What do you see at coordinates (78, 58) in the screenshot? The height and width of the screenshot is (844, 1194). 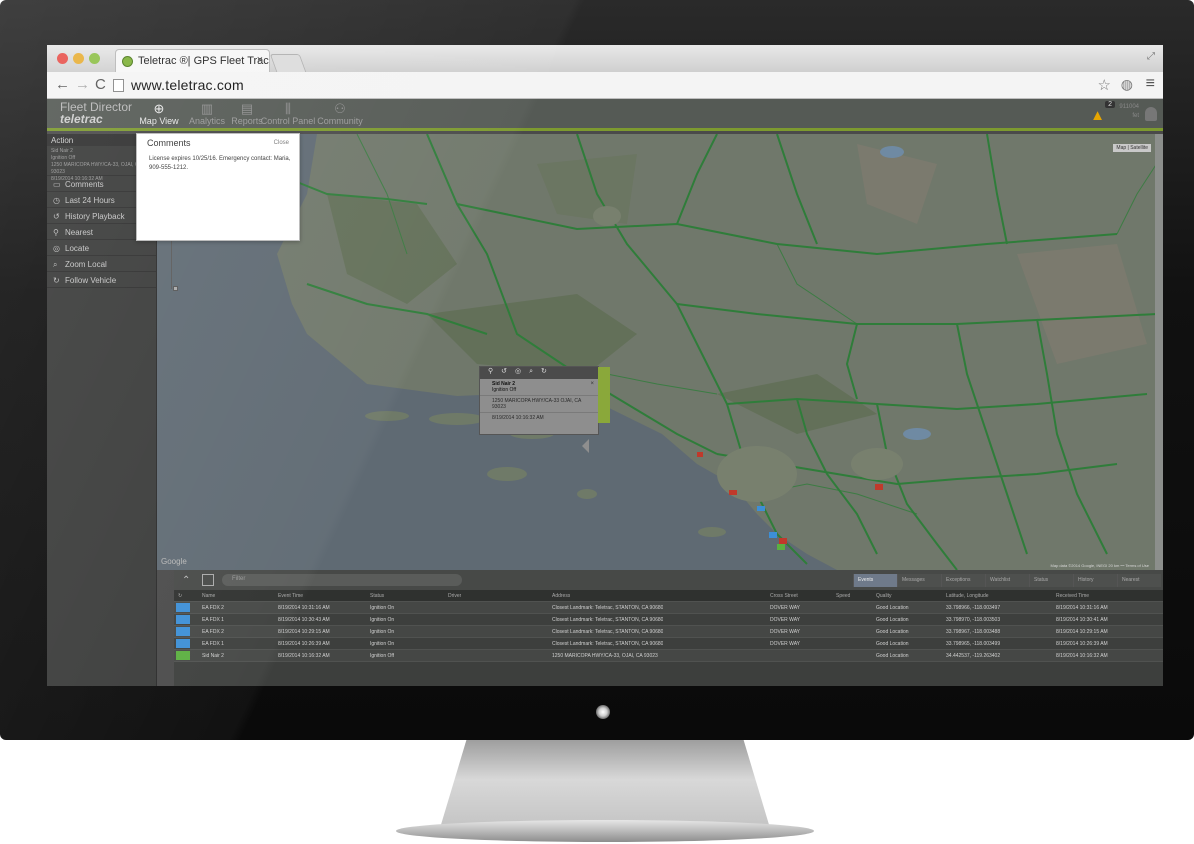 I see `minimize-window-button` at bounding box center [78, 58].